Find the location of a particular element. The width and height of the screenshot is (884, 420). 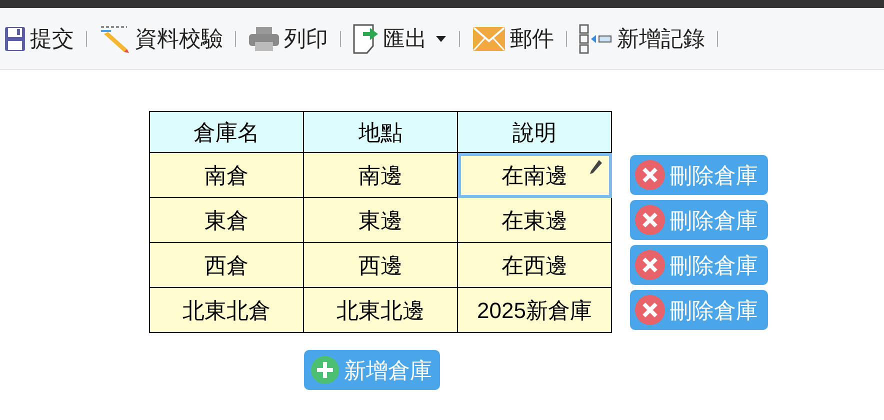

table-cell: 西倉 is located at coordinates (227, 265).